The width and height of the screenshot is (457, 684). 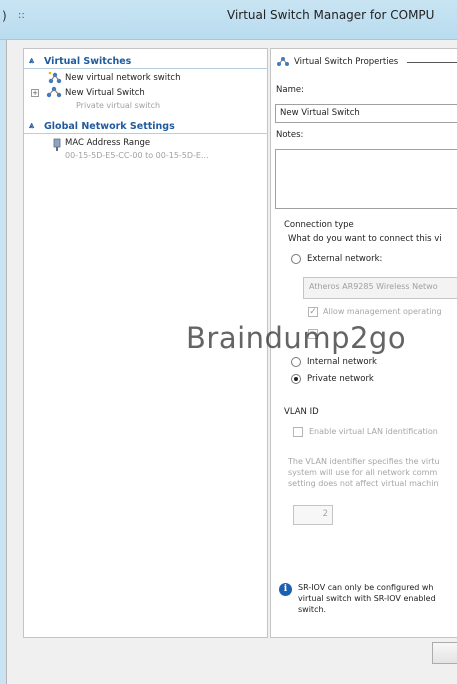 I want to click on allow-management-label: Allow management operating, so click(x=382, y=311).